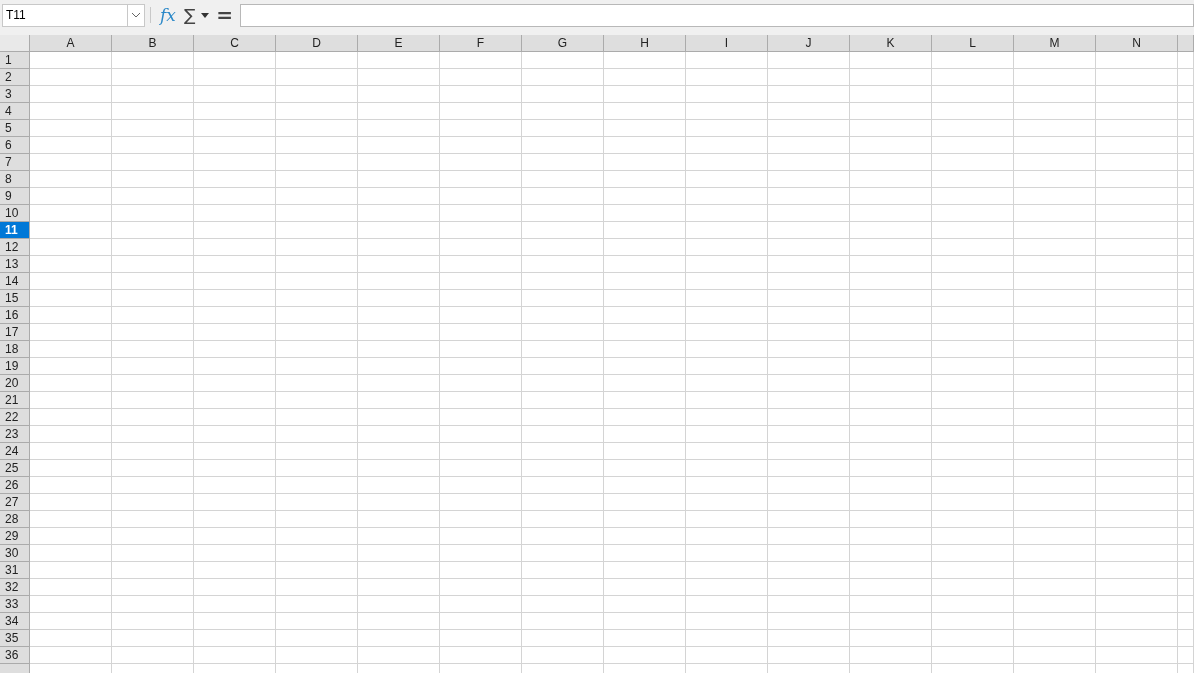 This screenshot has width=1194, height=673. I want to click on row-header: 16, so click(15, 315).